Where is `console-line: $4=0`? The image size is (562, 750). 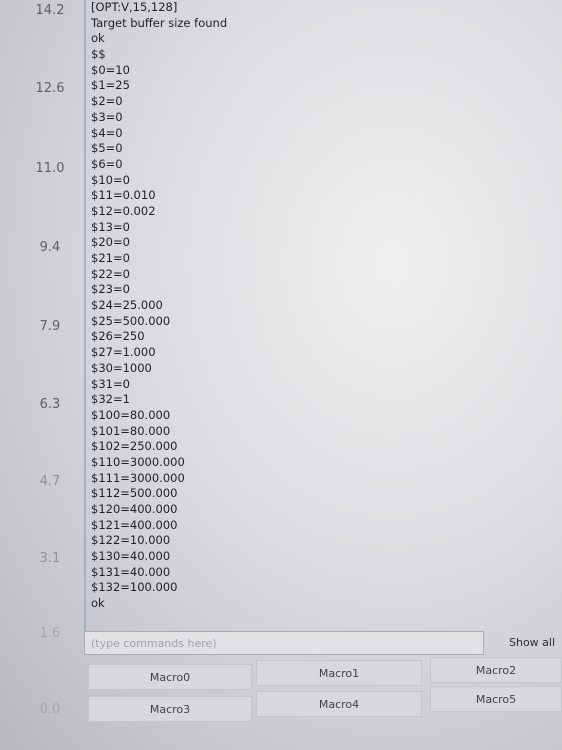 console-line: $4=0 is located at coordinates (107, 132).